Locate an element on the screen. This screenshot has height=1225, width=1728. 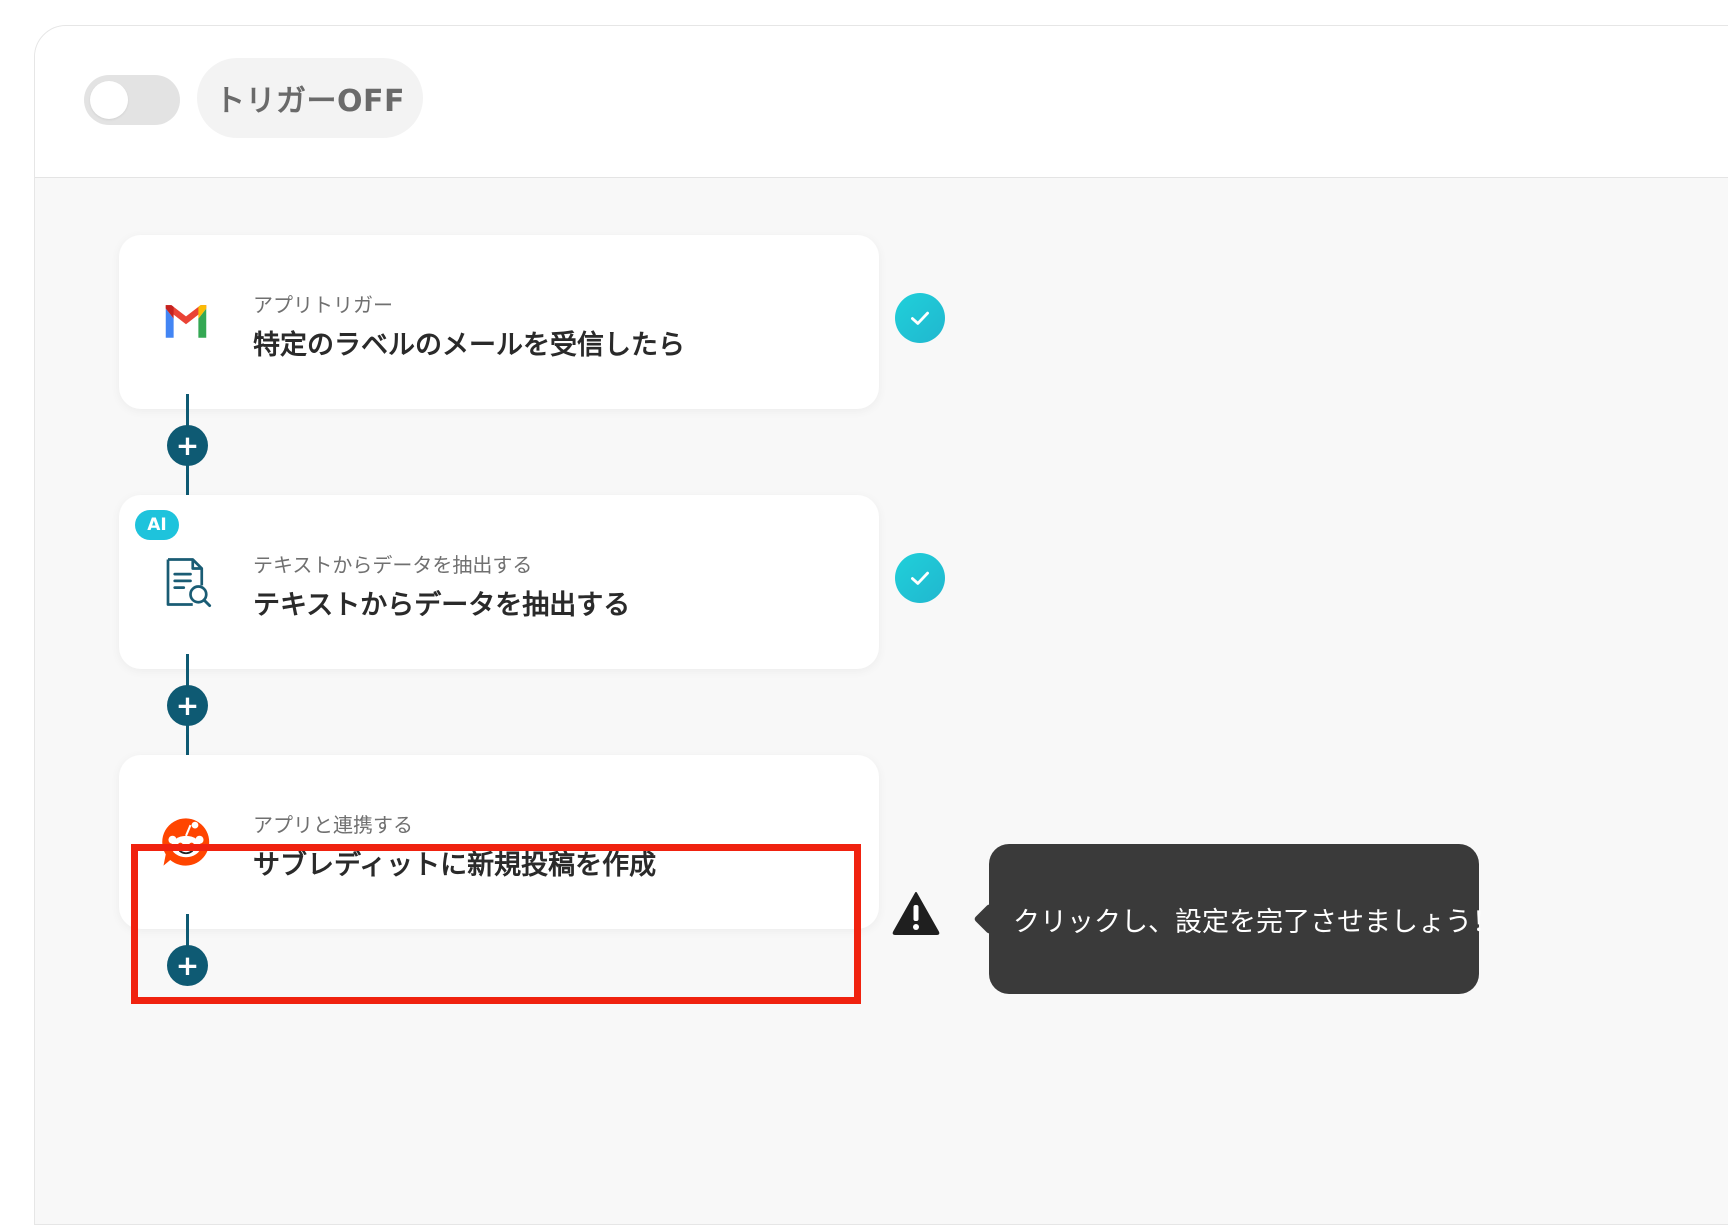
trigger-toggle is located at coordinates (132, 100).